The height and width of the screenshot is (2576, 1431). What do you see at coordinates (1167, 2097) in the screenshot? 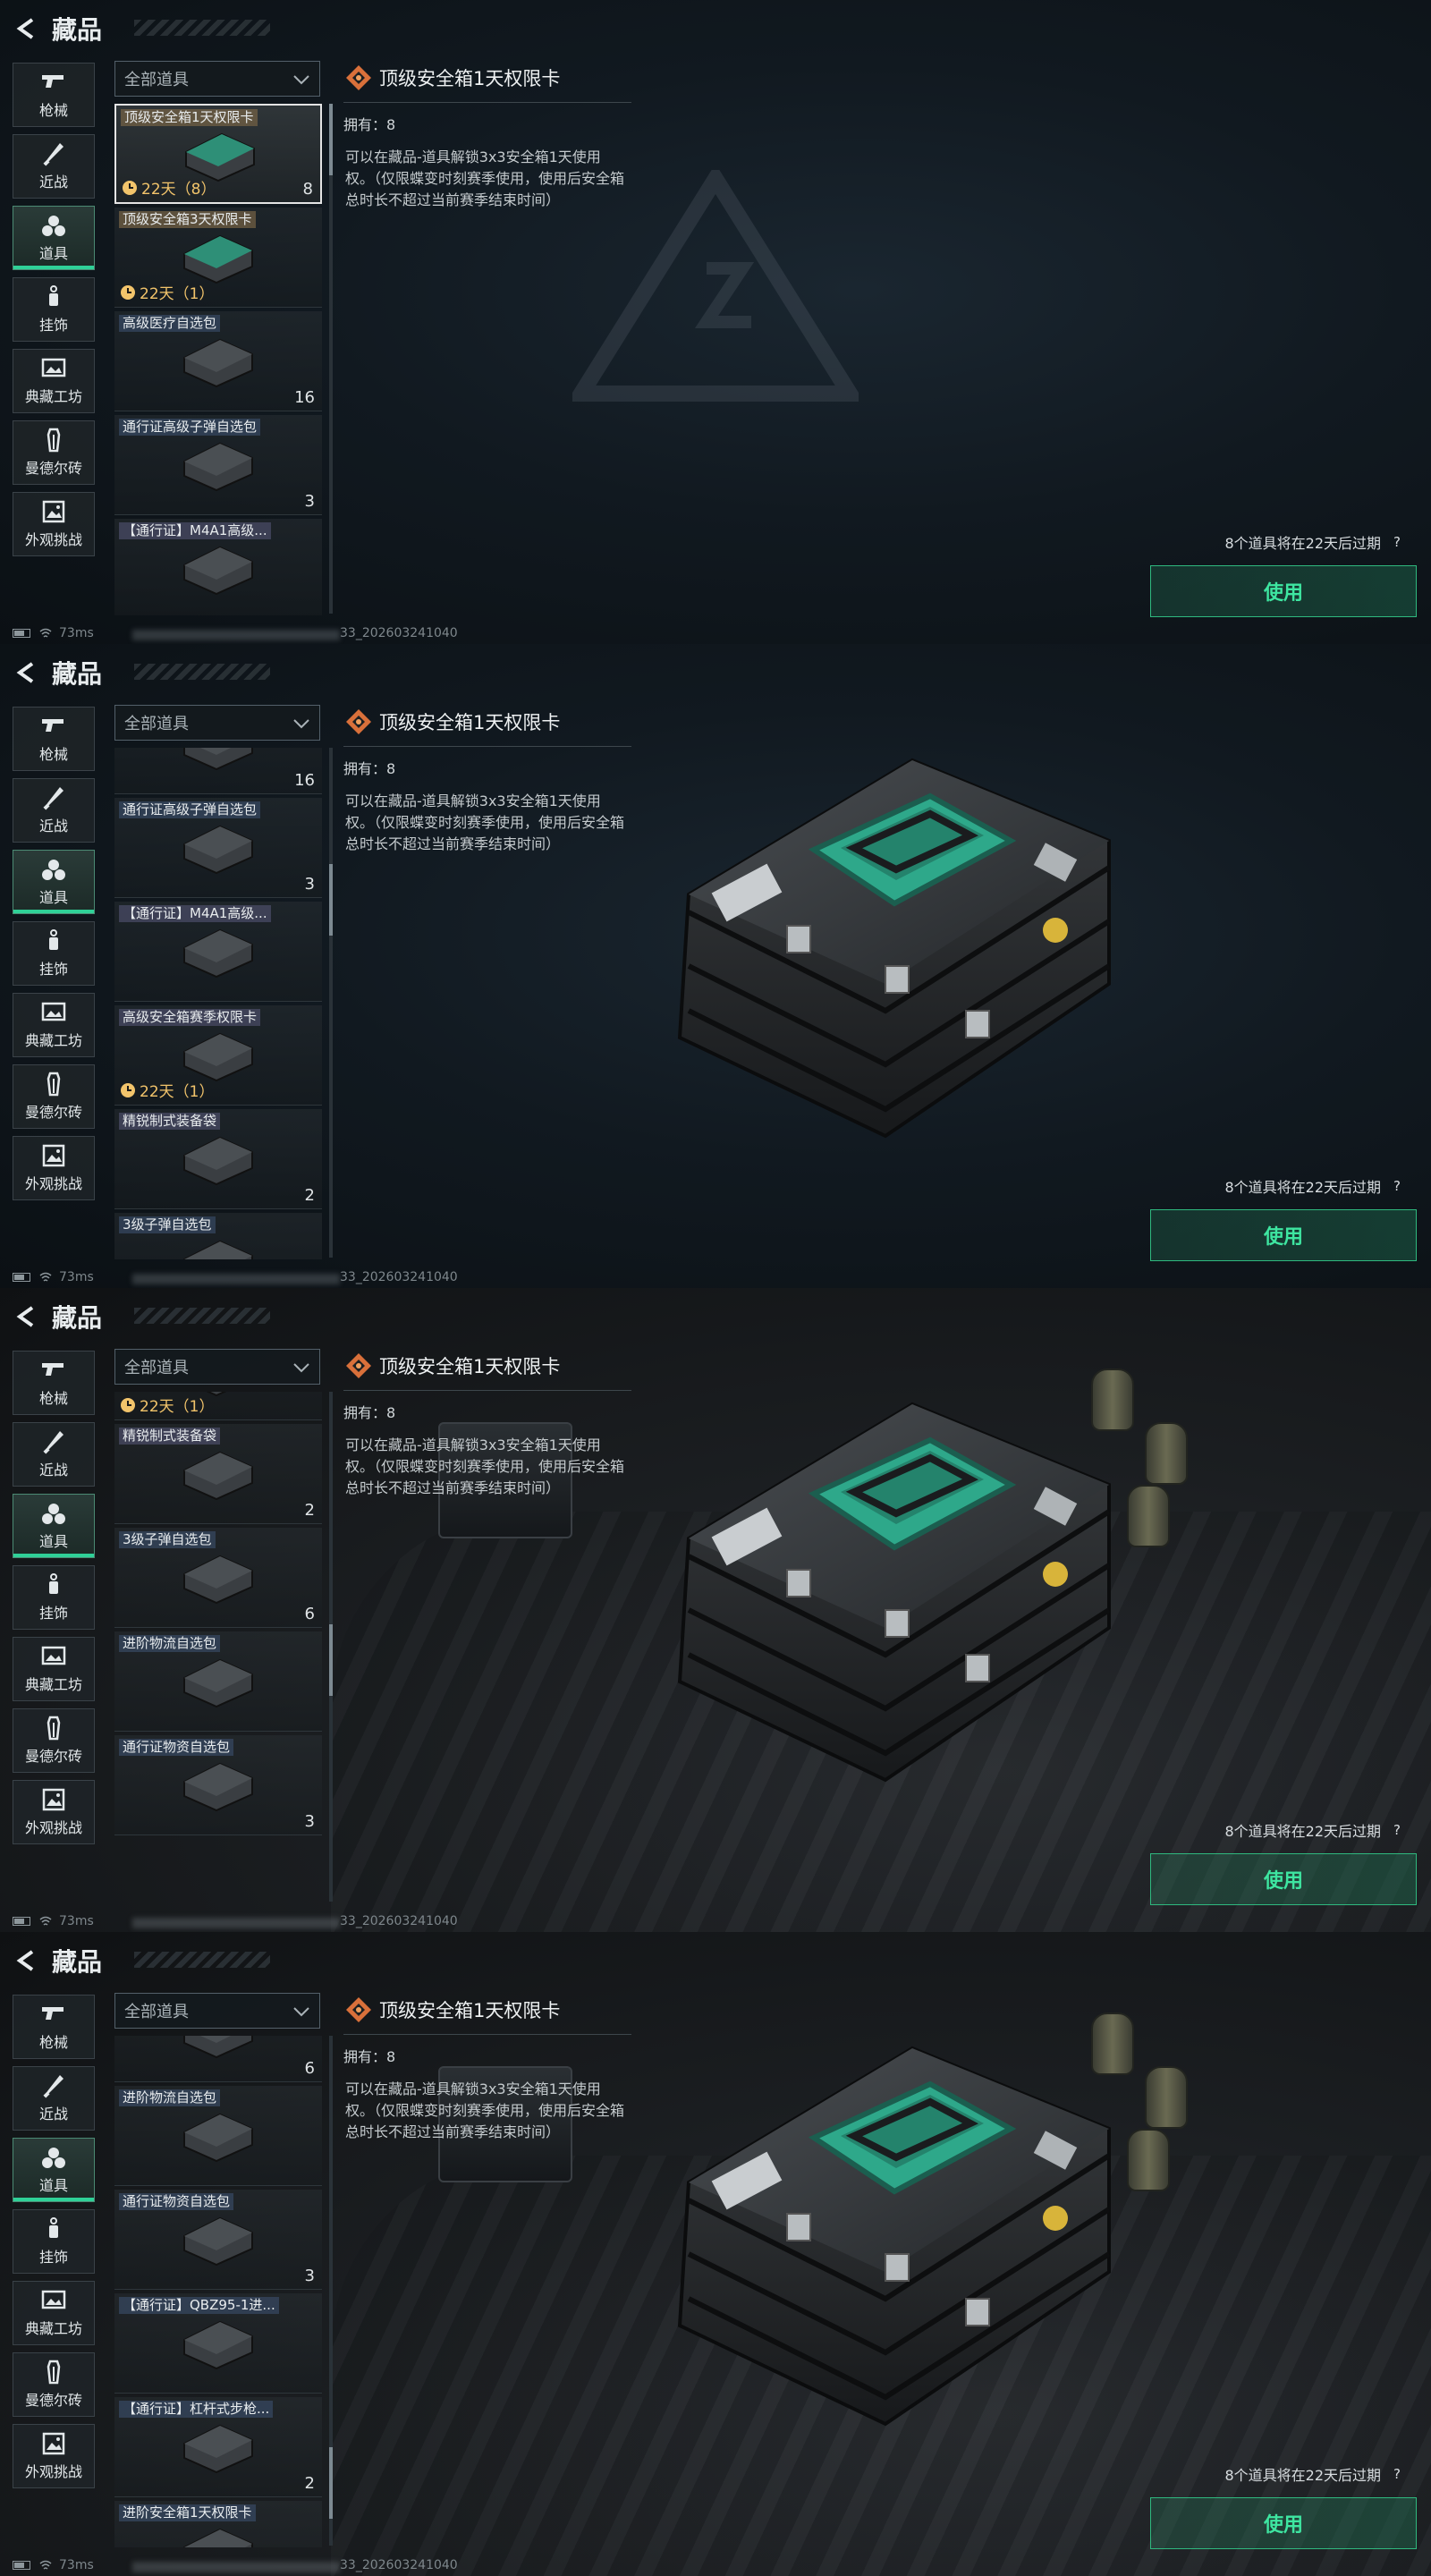
I see `grenade-prop` at bounding box center [1167, 2097].